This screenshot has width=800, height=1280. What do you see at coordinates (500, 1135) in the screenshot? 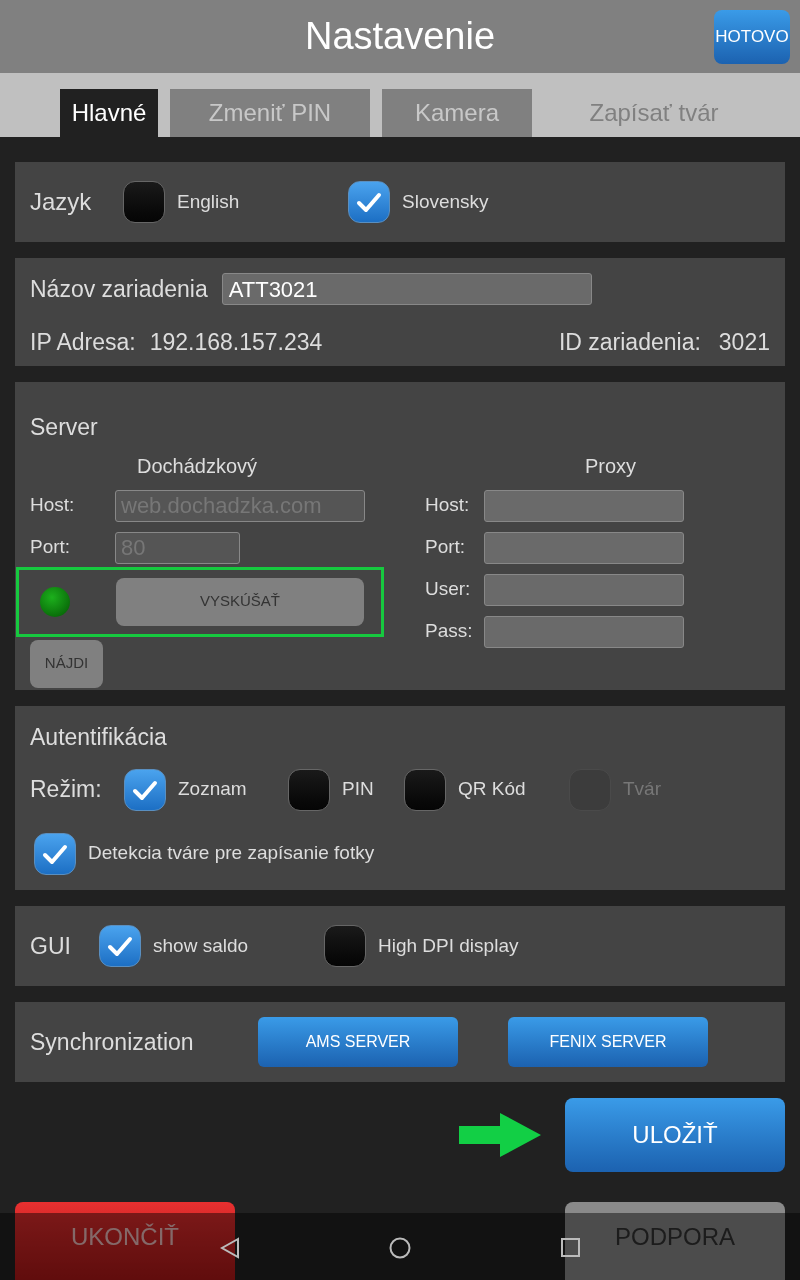
I see `arrow-icon` at bounding box center [500, 1135].